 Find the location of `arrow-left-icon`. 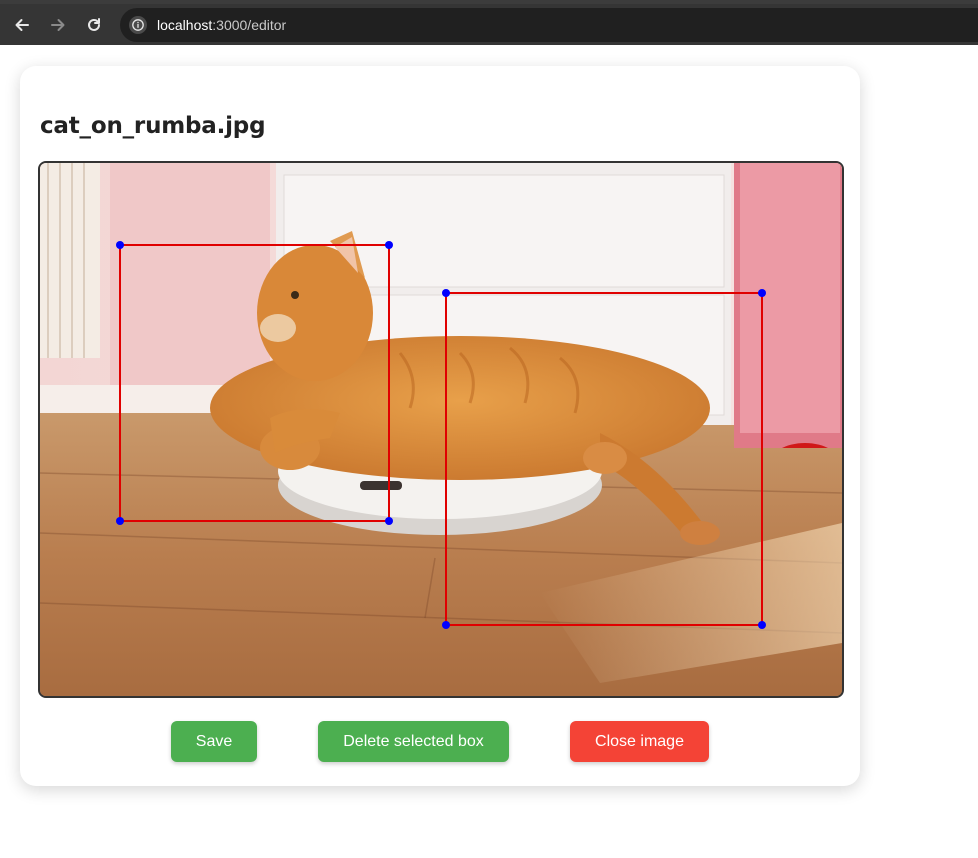

arrow-left-icon is located at coordinates (22, 25).